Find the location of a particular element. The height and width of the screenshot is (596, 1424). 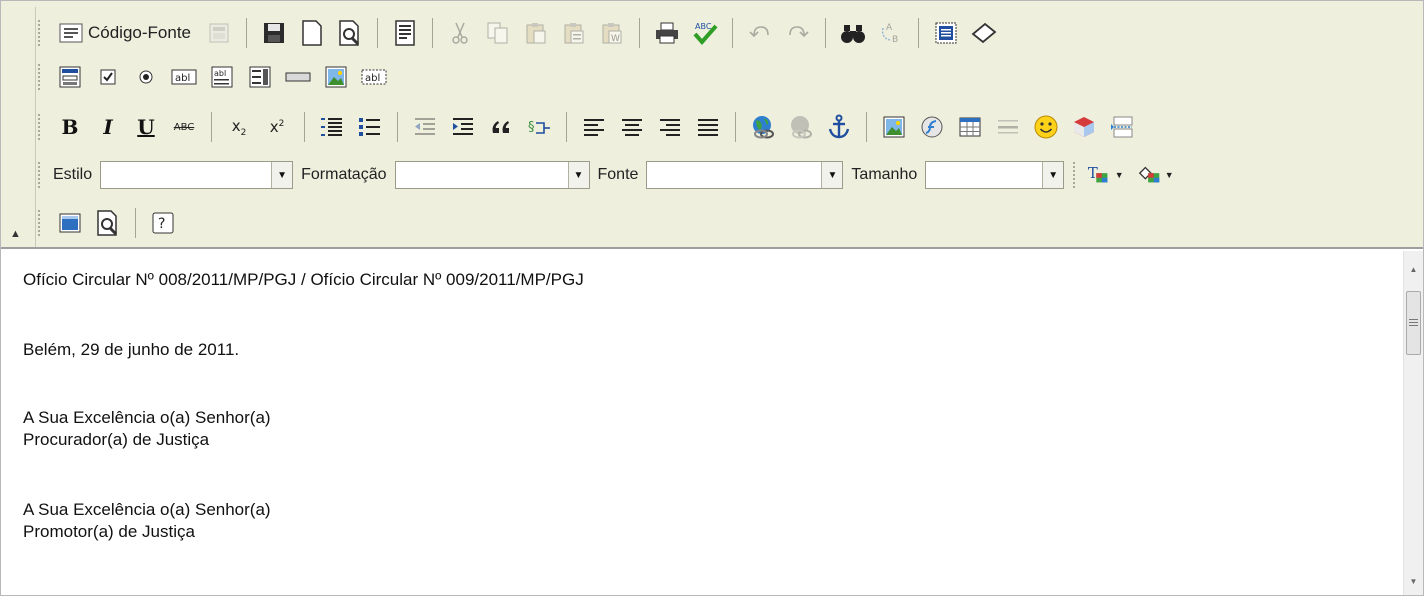

size-dropdown-arrow-icon: ▼ is located at coordinates (1053, 175).